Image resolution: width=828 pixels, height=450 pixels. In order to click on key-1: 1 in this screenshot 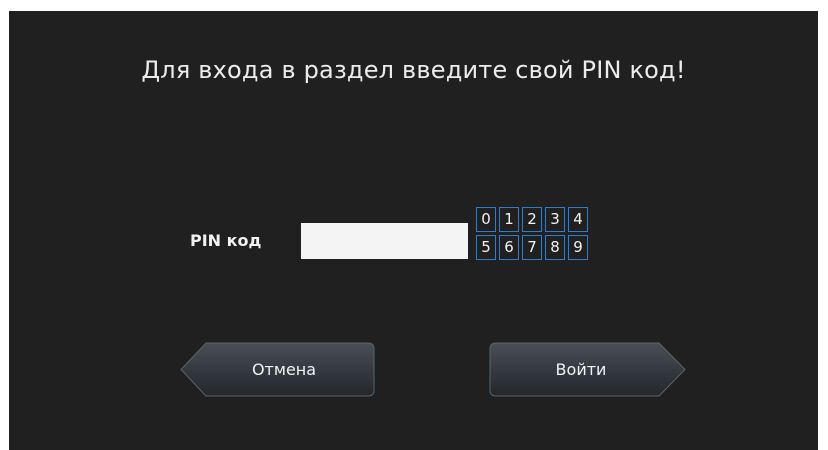, I will do `click(509, 219)`.